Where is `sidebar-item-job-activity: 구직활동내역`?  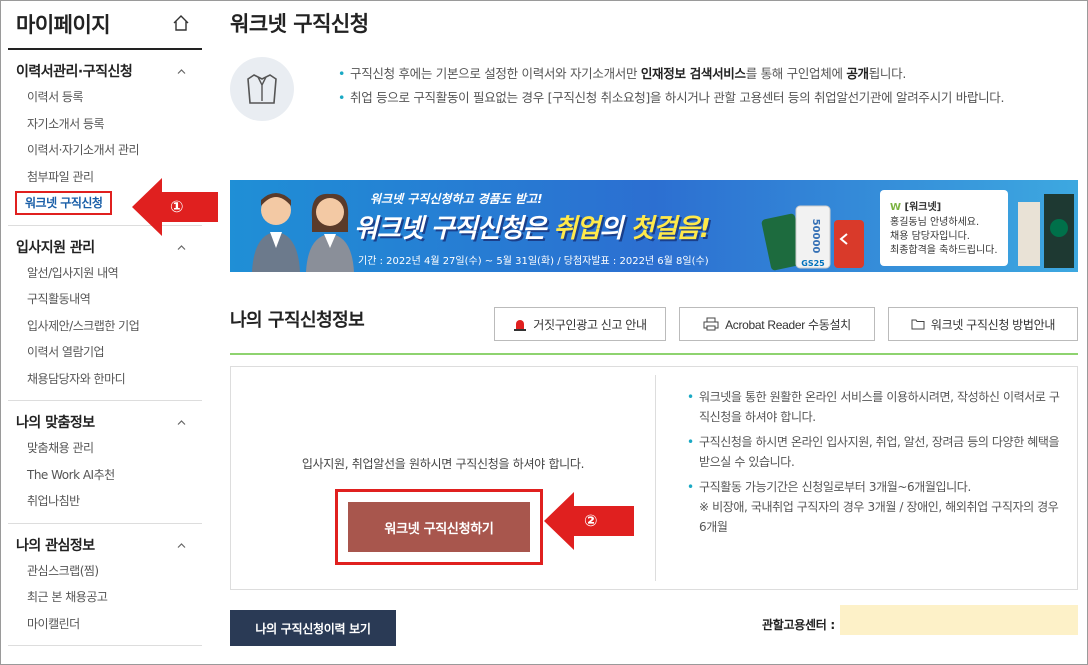
sidebar-item-job-activity: 구직활동내역 is located at coordinates (105, 299).